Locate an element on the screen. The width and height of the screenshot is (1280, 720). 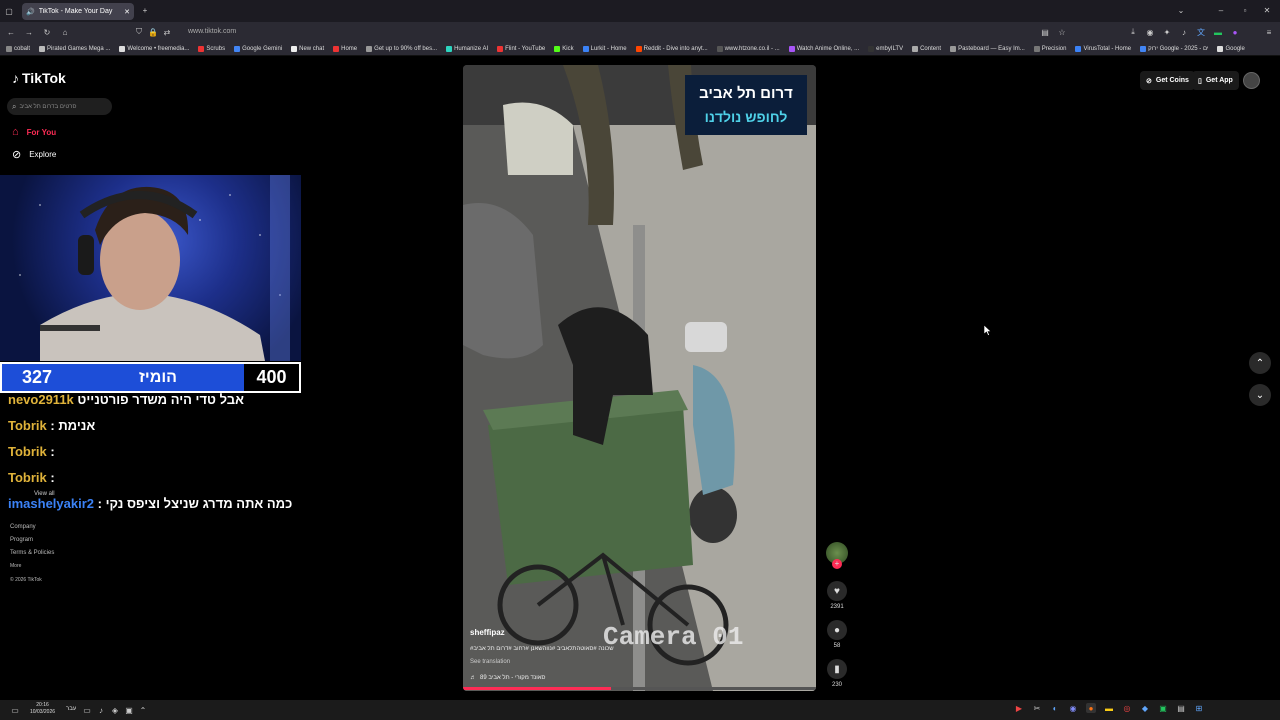
see-translation-link: See translation is located at coordinates (490, 662).